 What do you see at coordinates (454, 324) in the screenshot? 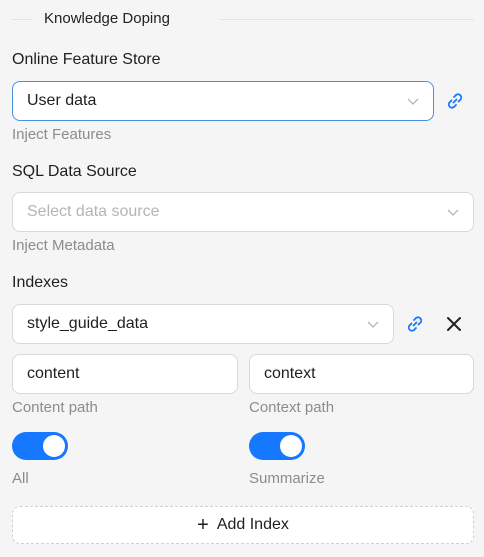
I see `remove-index-icon: X` at bounding box center [454, 324].